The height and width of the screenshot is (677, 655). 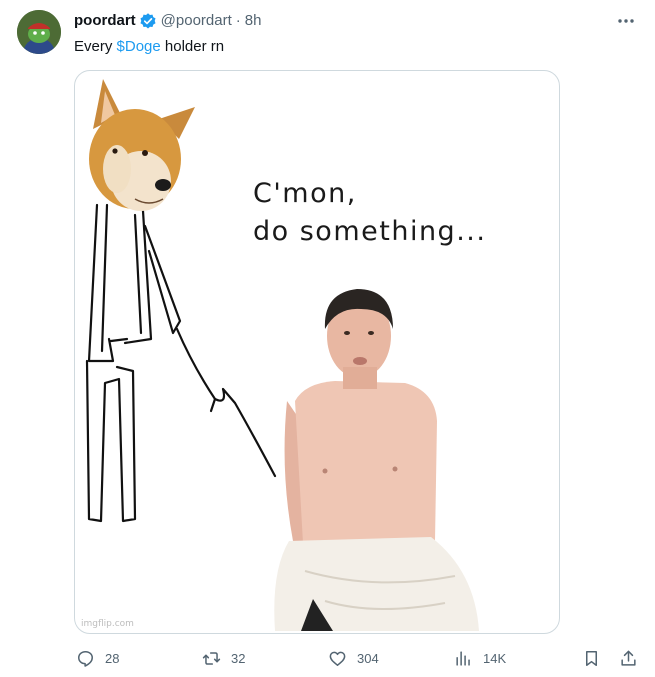 I want to click on bookmark-button, so click(x=591, y=658).